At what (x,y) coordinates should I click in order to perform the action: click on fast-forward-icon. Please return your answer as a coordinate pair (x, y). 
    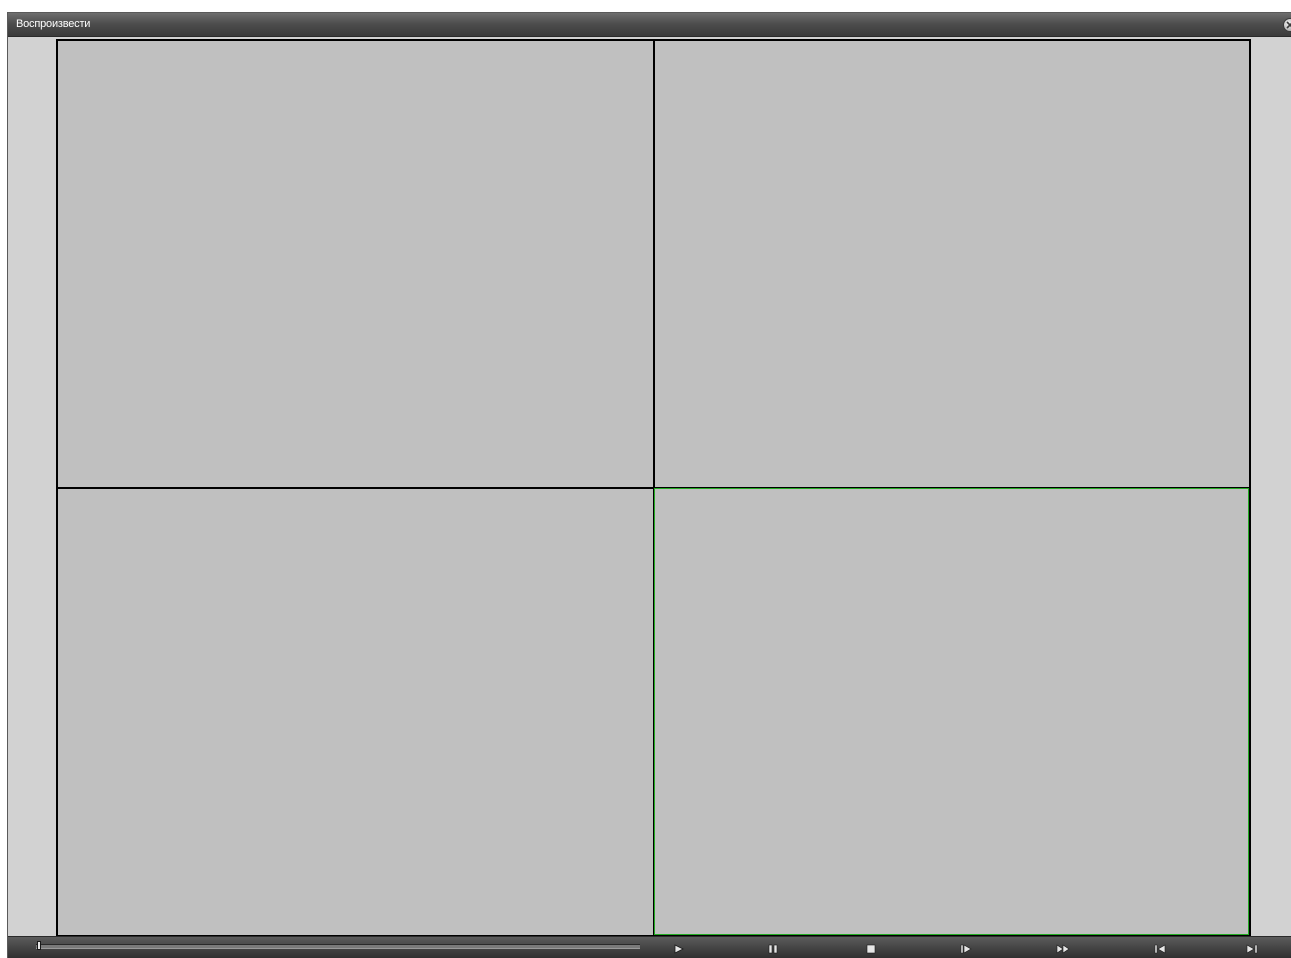
    Looking at the image, I should click on (1063, 949).